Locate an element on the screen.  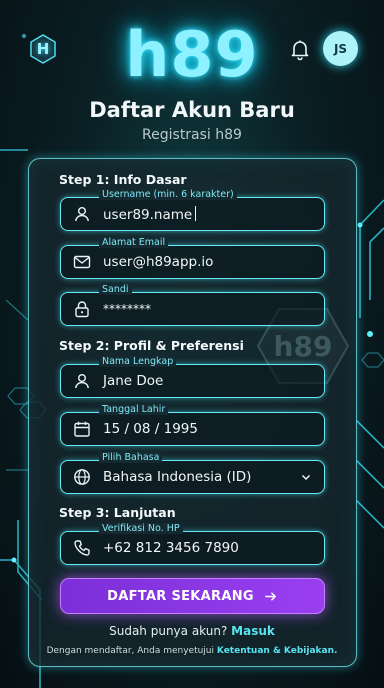
bell-icon is located at coordinates (300, 49).